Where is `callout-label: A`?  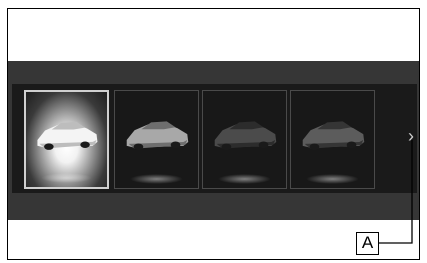
callout-label: A is located at coordinates (367, 243).